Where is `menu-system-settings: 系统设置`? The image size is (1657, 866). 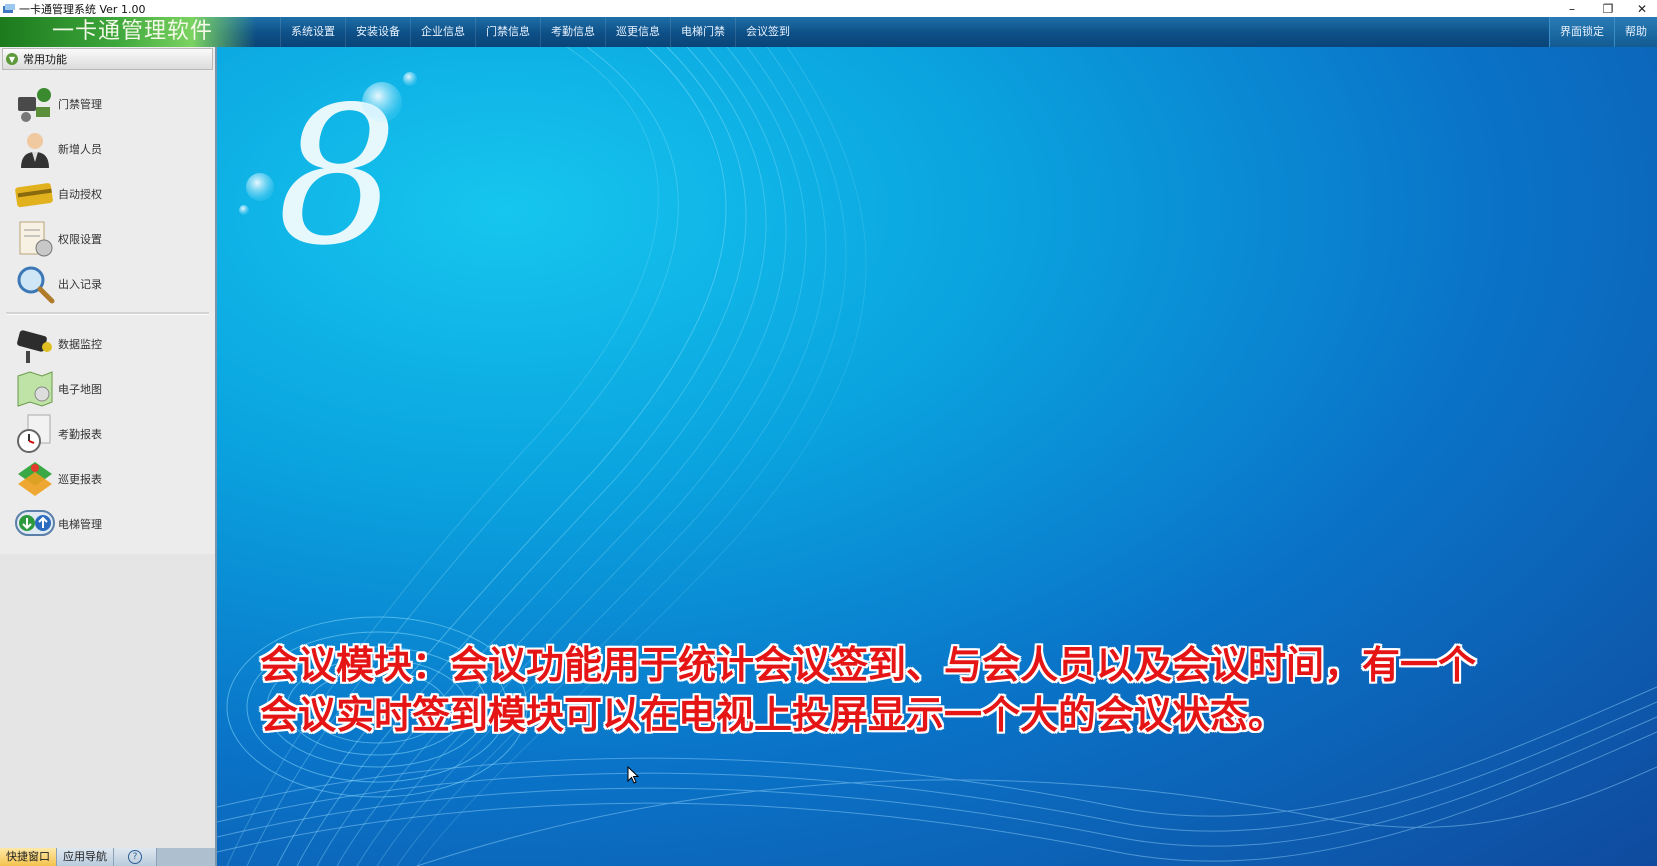 menu-system-settings: 系统设置 is located at coordinates (312, 32).